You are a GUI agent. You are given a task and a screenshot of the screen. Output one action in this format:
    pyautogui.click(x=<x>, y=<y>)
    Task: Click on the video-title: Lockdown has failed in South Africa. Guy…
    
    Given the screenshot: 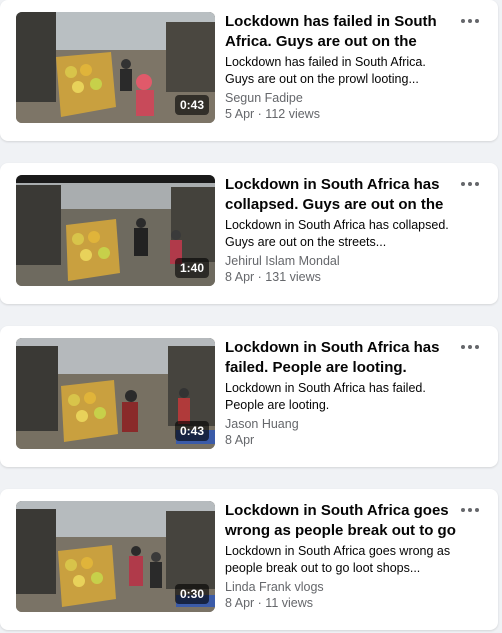 What is the action you would take?
    pyautogui.click(x=341, y=32)
    